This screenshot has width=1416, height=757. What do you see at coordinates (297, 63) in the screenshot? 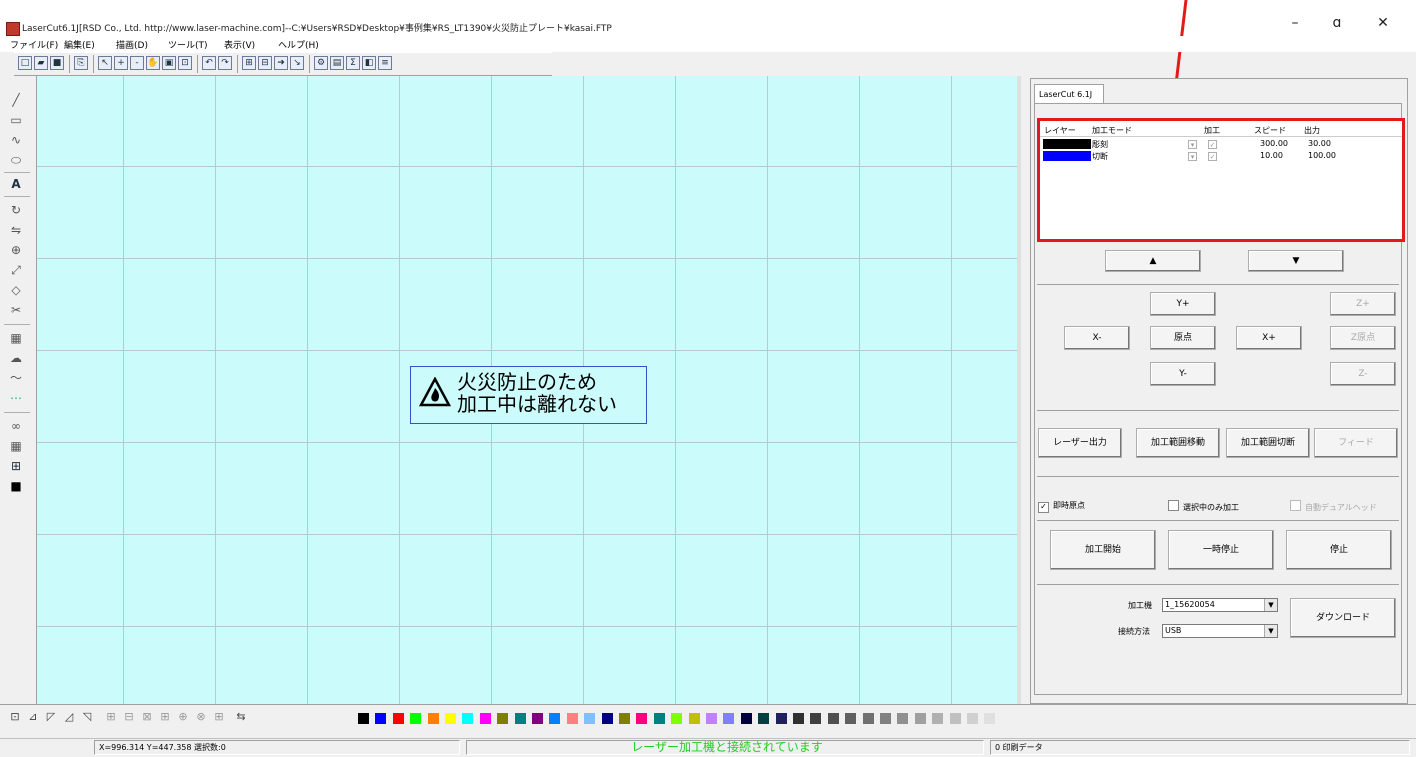
I see `line-icon: ↘` at bounding box center [297, 63].